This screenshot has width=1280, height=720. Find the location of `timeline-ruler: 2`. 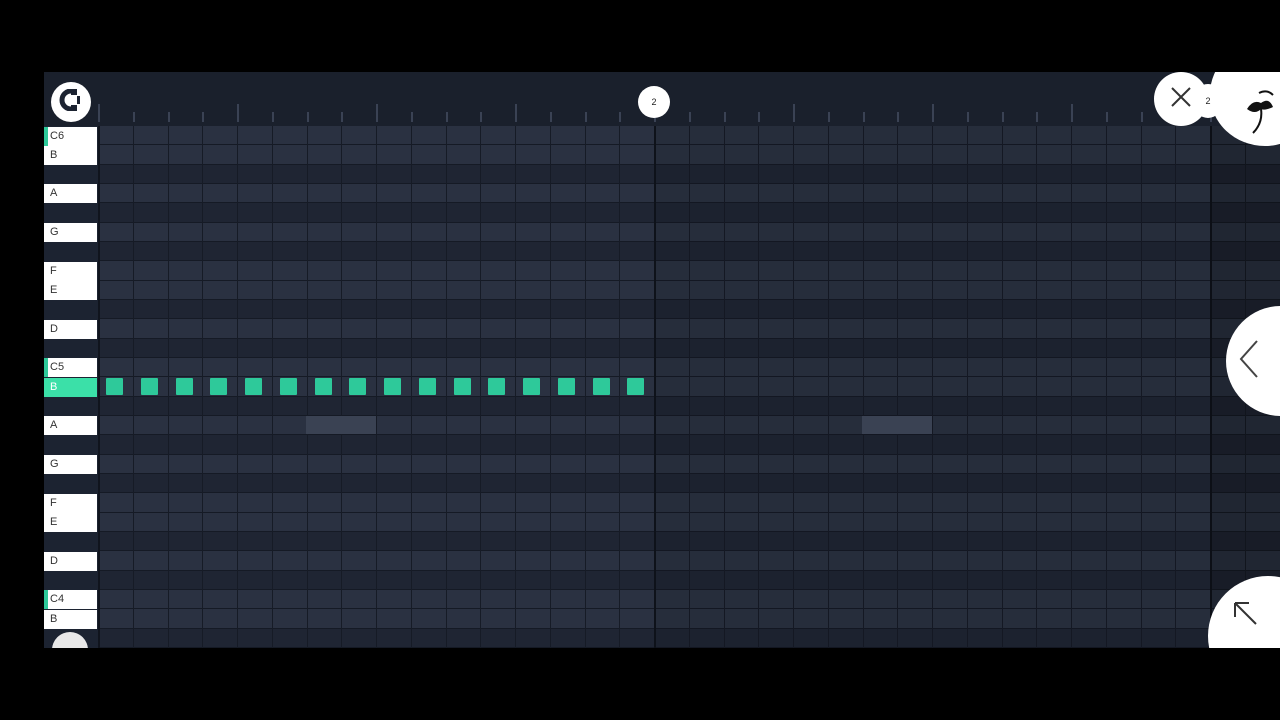

timeline-ruler: 2 is located at coordinates (662, 100).